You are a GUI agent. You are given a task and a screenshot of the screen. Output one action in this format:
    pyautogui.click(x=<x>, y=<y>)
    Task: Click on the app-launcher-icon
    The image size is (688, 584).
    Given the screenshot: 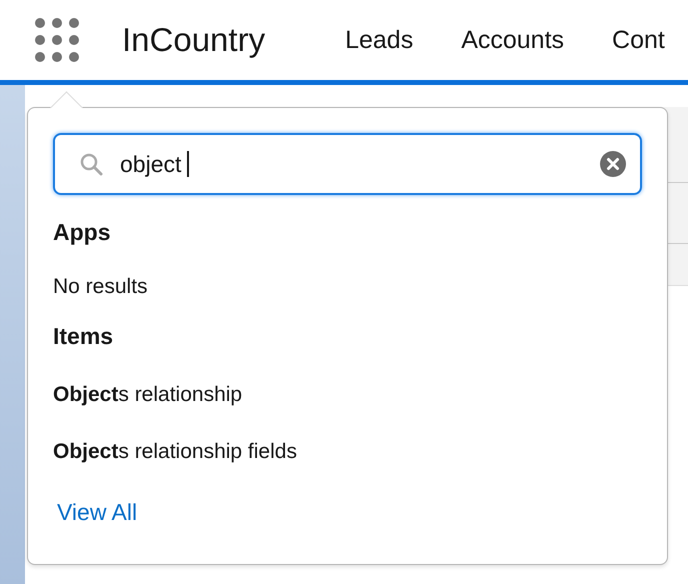 What is the action you would take?
    pyautogui.click(x=57, y=40)
    